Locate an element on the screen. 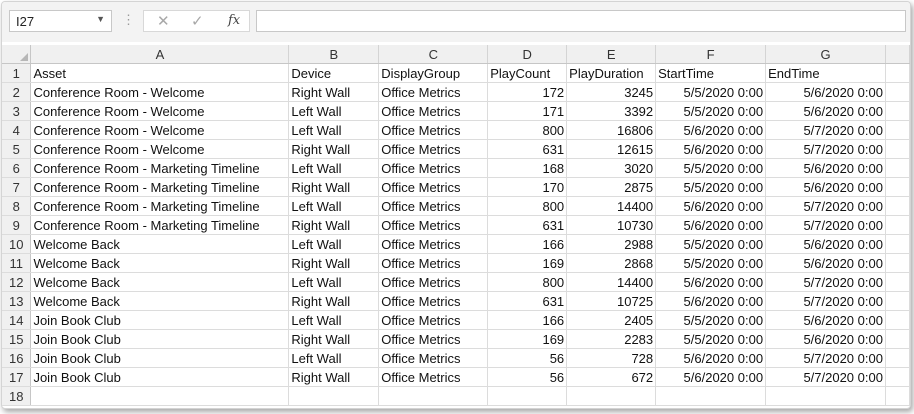 This screenshot has height=414, width=914. column-header: B is located at coordinates (334, 54).